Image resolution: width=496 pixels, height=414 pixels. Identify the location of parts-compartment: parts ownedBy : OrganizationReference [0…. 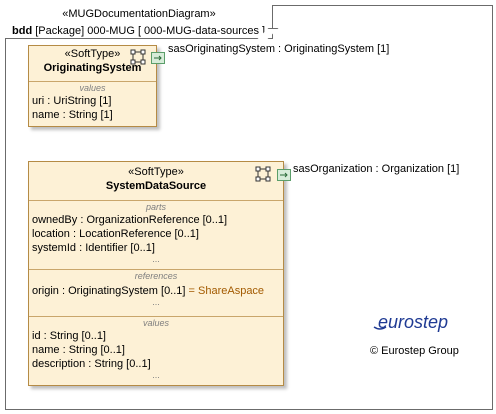
(156, 235).